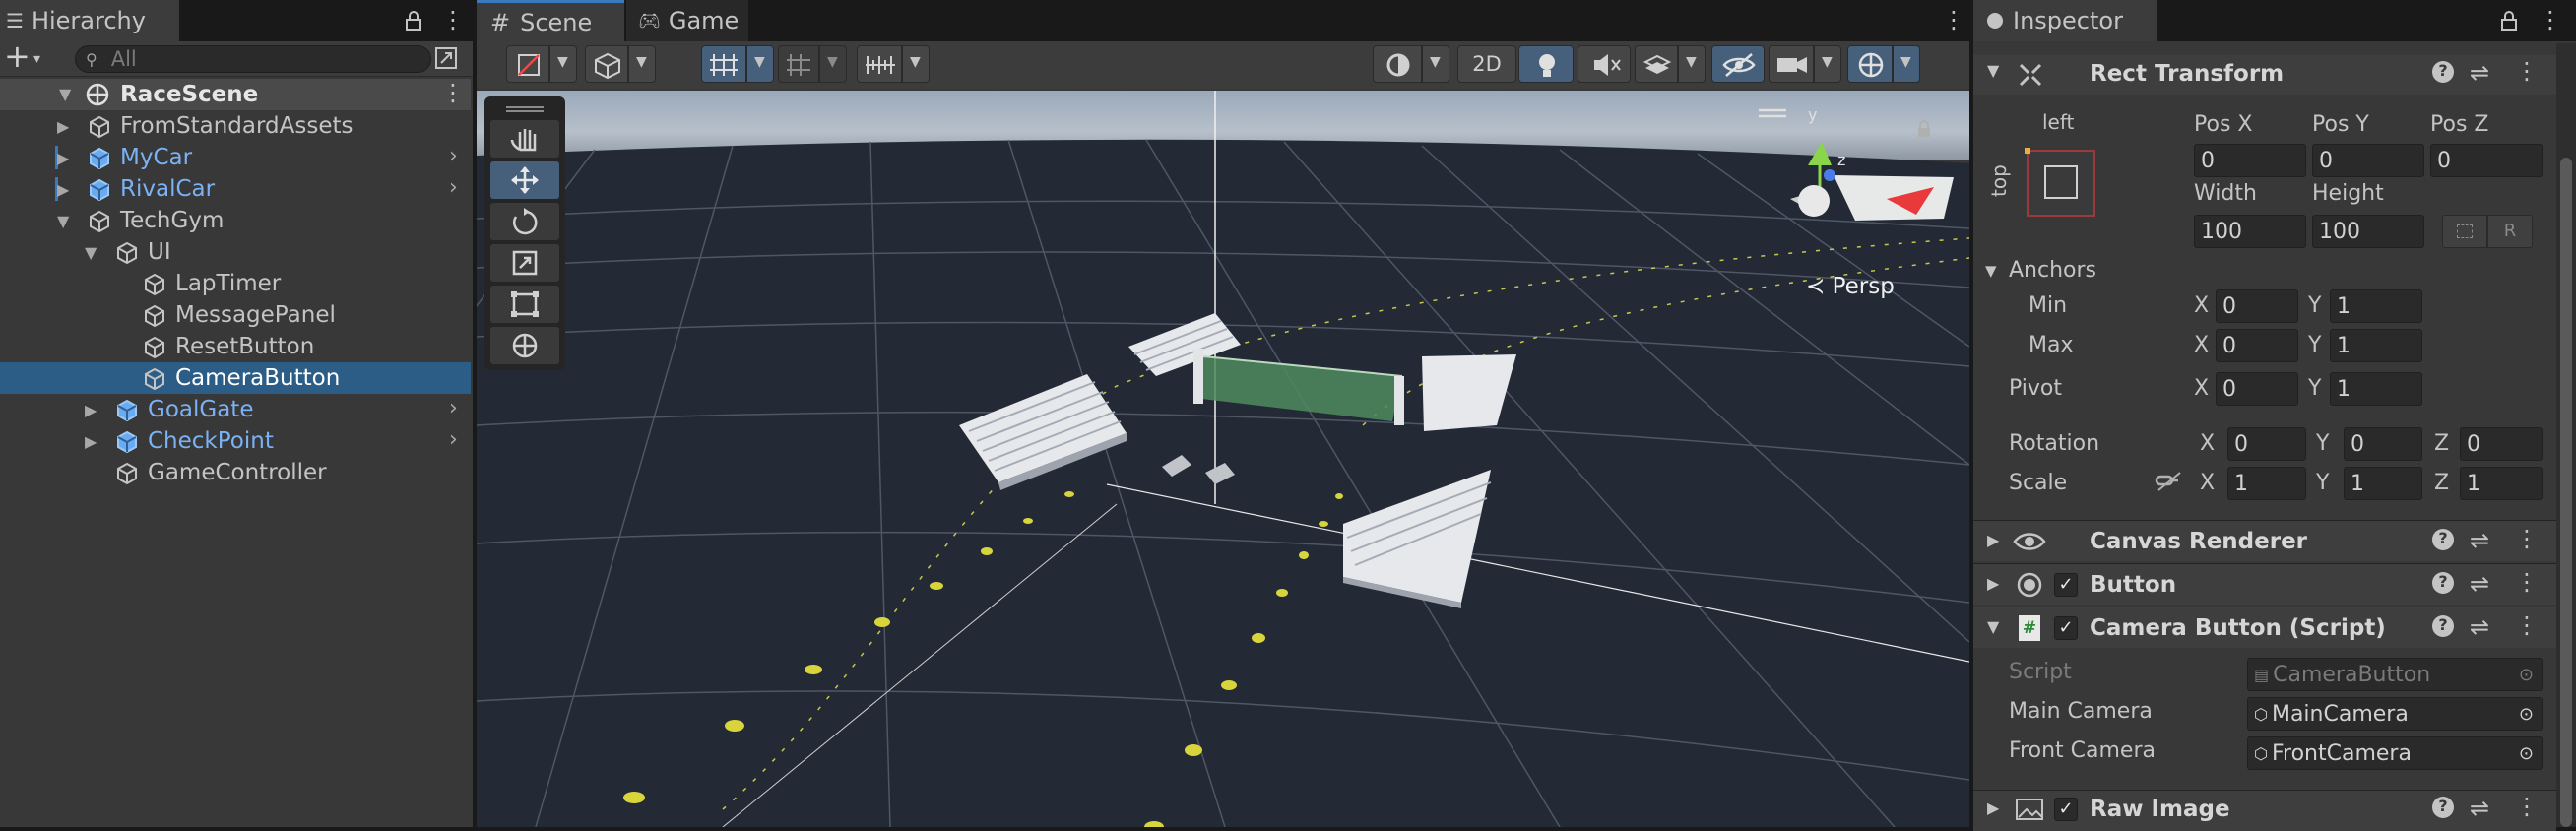  Describe the element at coordinates (2264, 811) in the screenshot. I see `raw-image-header: ▶ ✓ Raw Image ? ⇌ ⋮` at that location.